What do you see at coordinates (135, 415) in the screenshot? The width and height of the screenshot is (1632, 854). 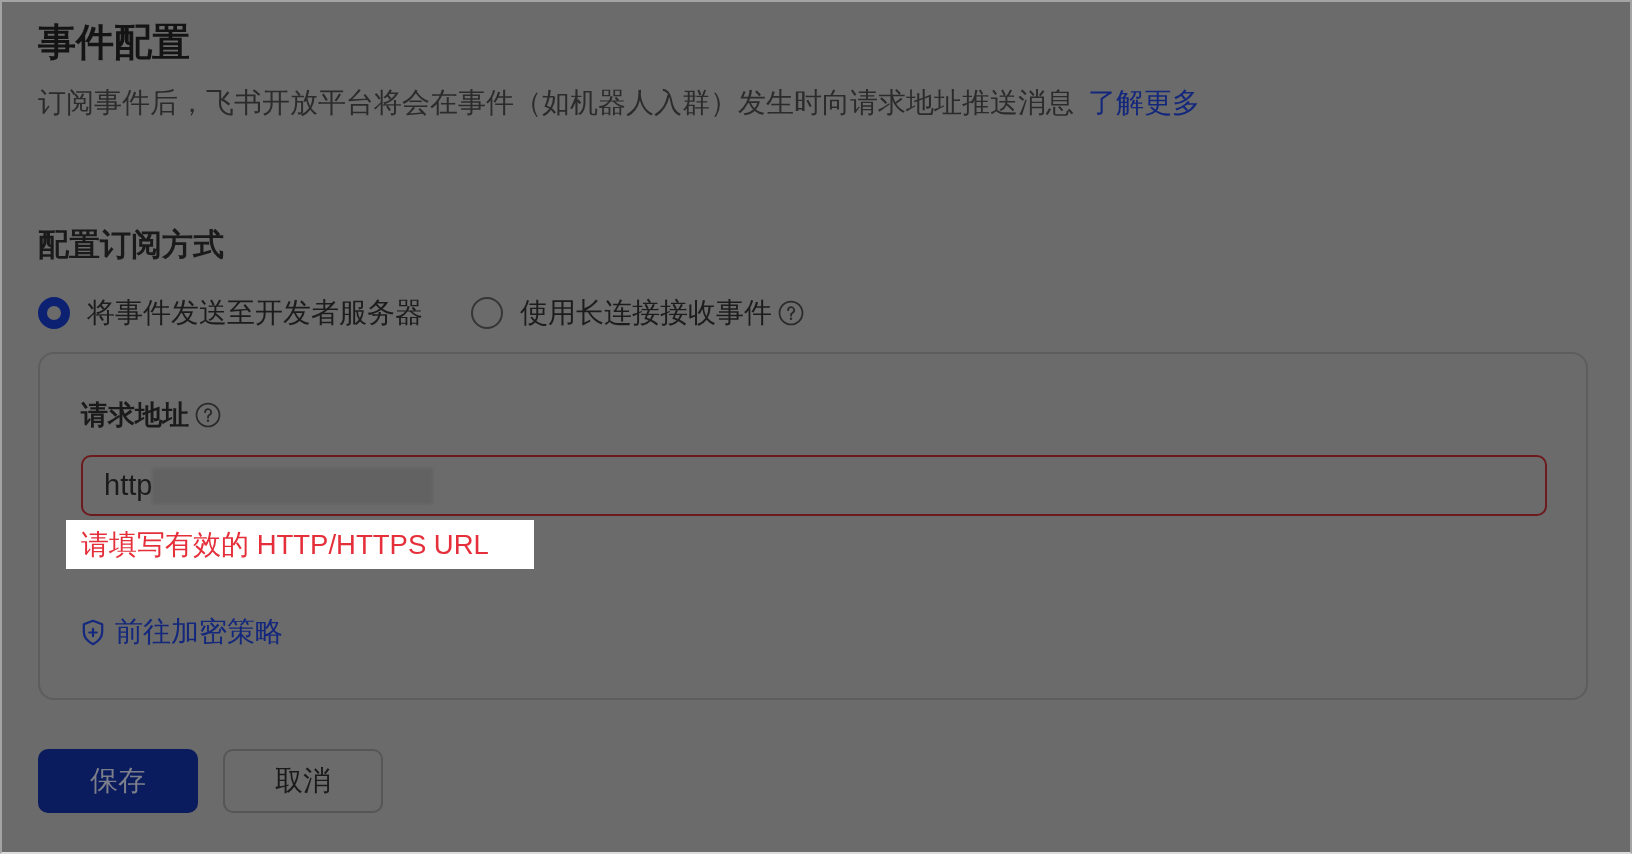 I see `field-label: 请求地址` at bounding box center [135, 415].